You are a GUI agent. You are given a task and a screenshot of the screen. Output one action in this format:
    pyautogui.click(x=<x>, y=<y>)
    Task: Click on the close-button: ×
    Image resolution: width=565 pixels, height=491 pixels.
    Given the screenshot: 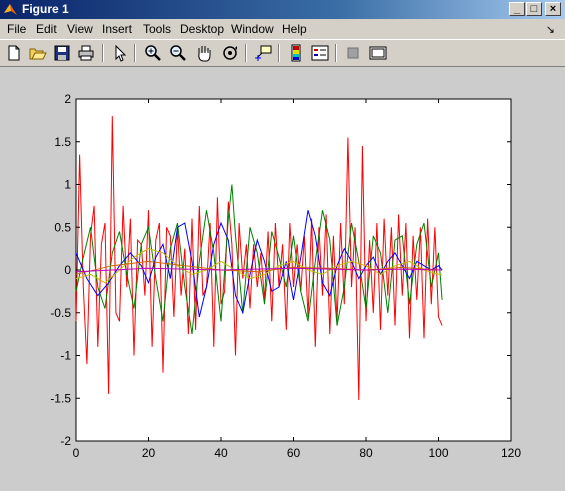 What is the action you would take?
    pyautogui.click(x=553, y=9)
    